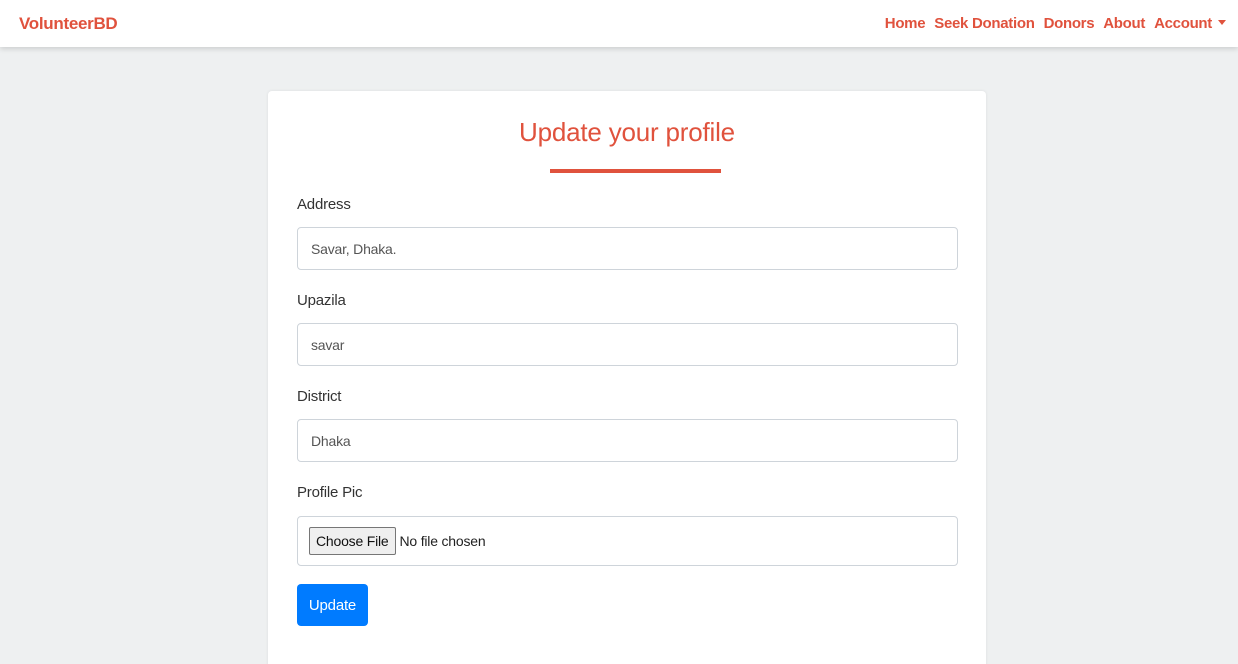  What do you see at coordinates (1069, 23) in the screenshot?
I see `nav-link-donors: Donors` at bounding box center [1069, 23].